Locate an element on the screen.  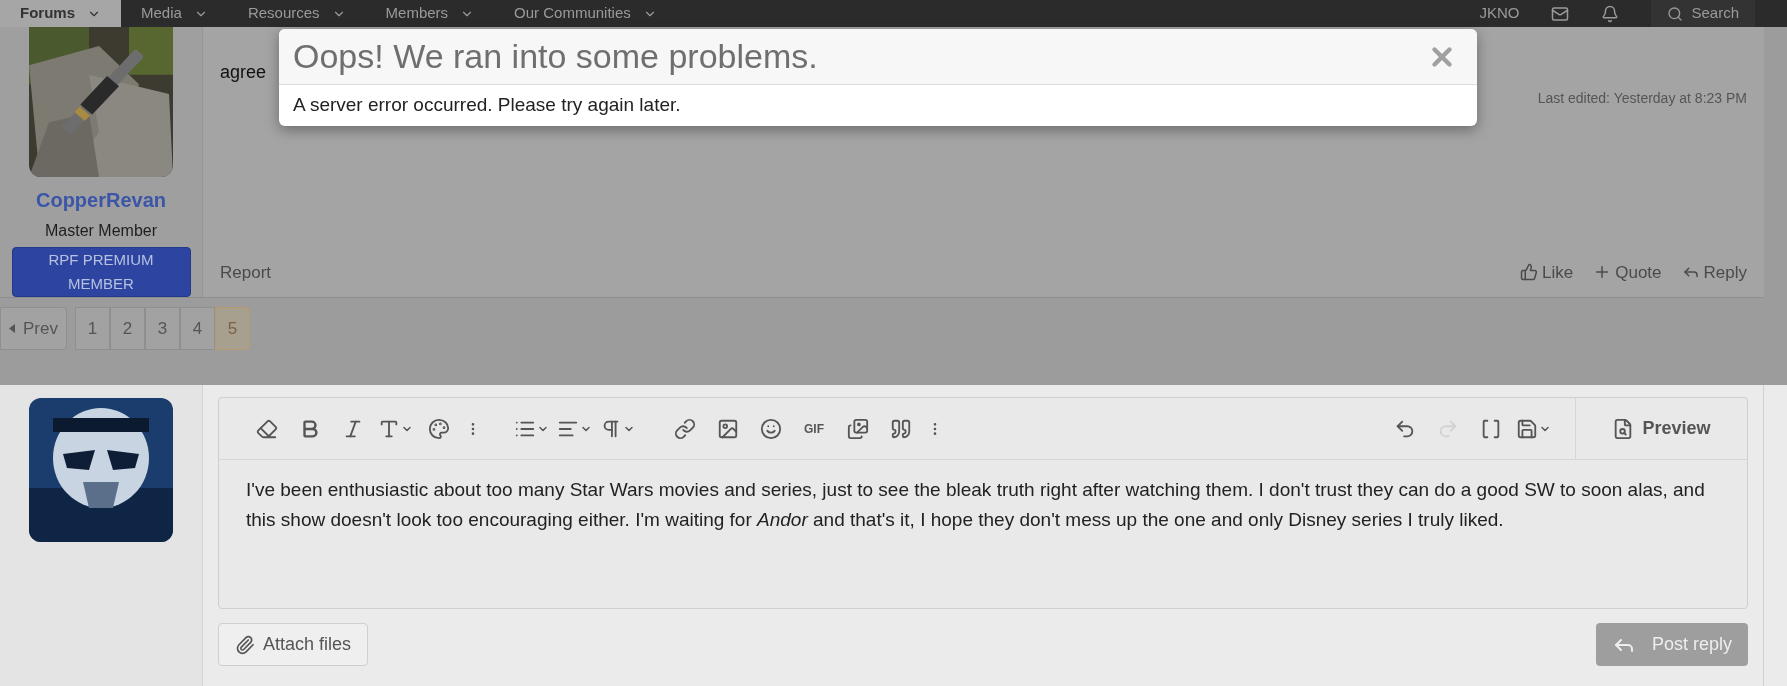
mail-icon is located at coordinates (1560, 13).